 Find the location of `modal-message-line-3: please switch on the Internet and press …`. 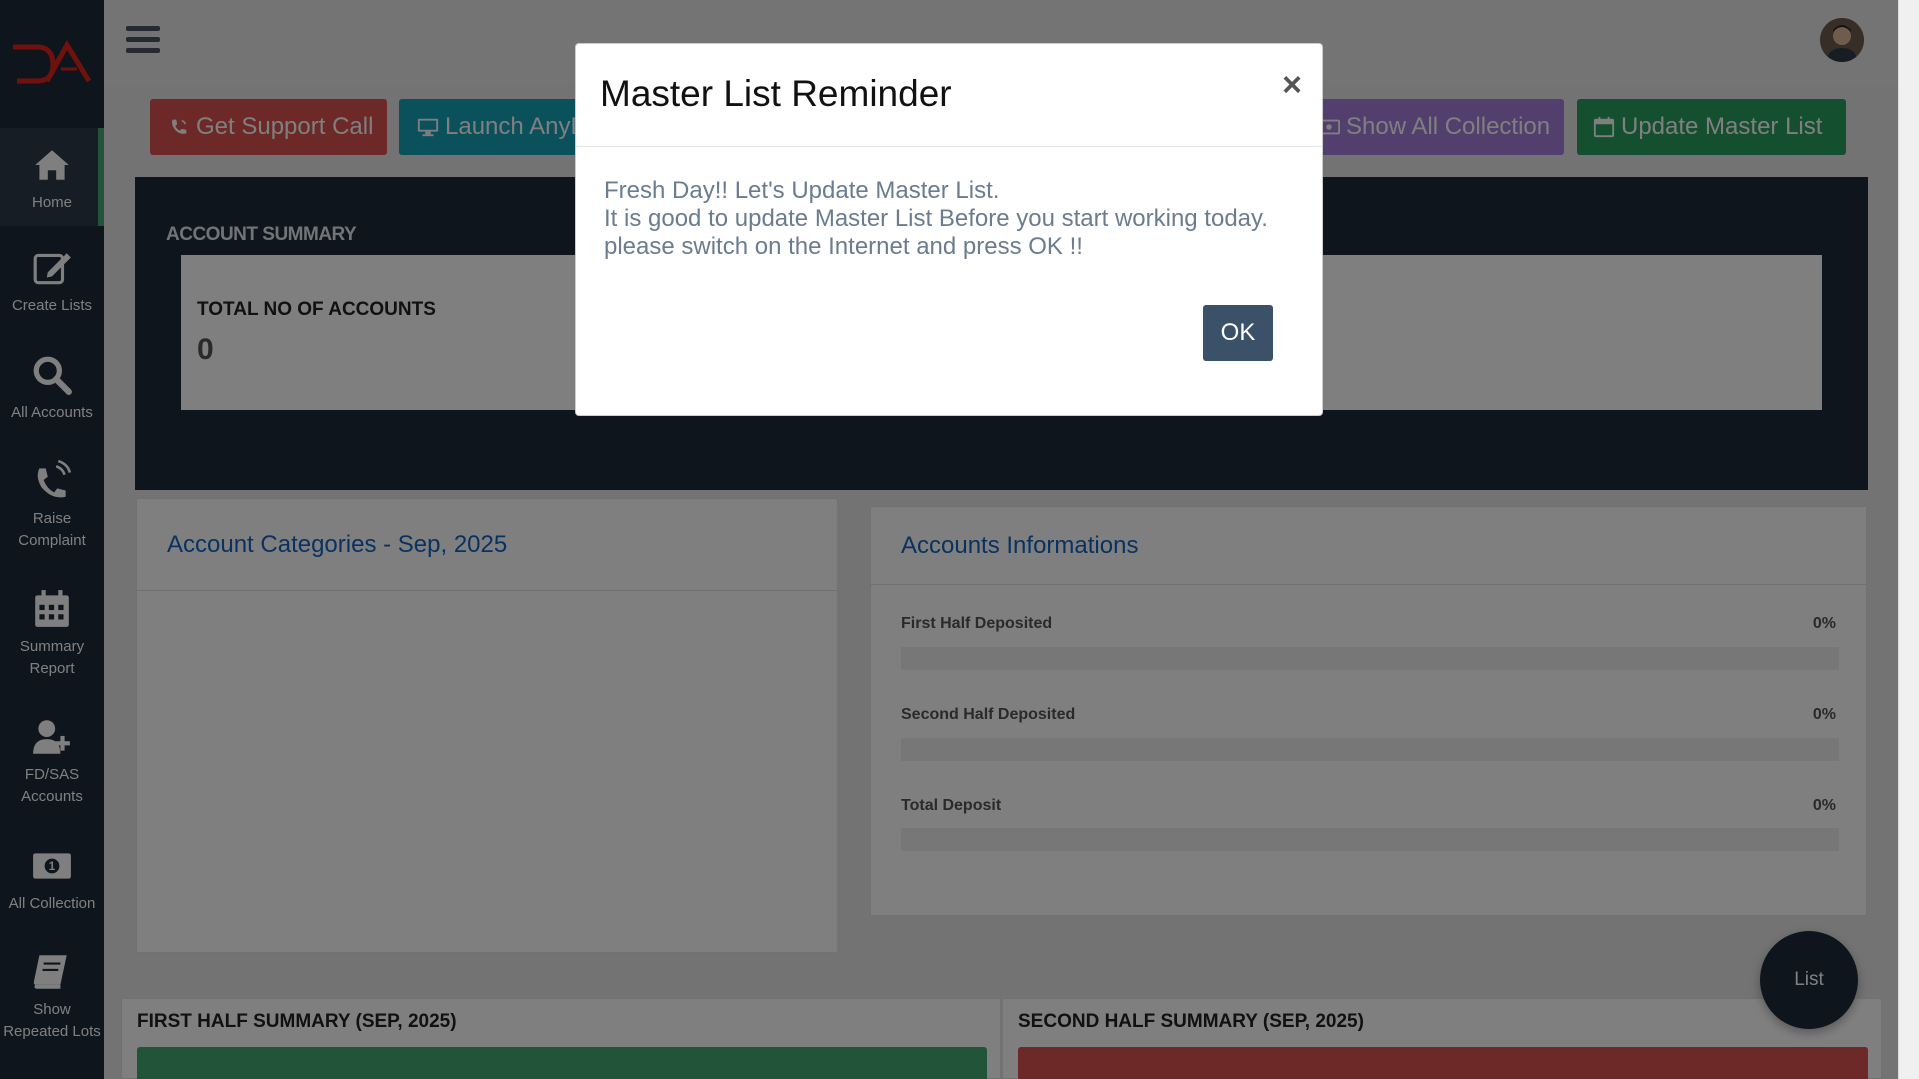

modal-message-line-3: please switch on the Internet and press … is located at coordinates (843, 246).